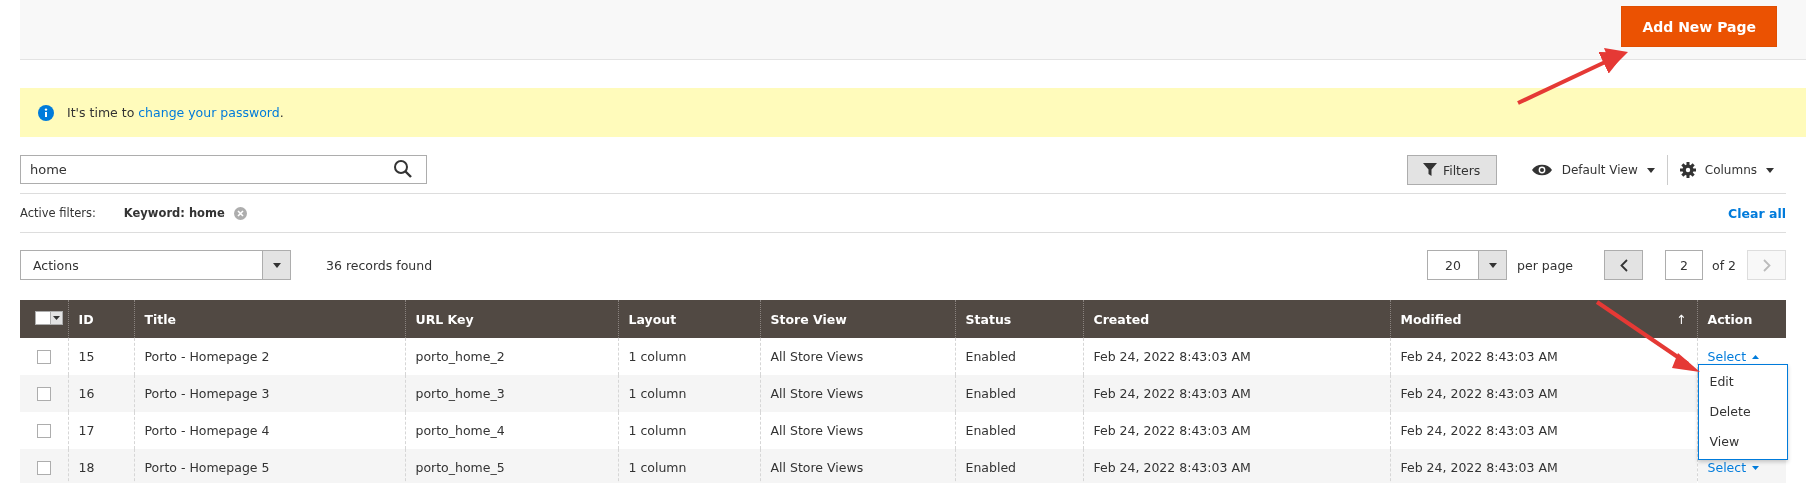  What do you see at coordinates (1592, 170) in the screenshot?
I see `view-dropdown: Default View` at bounding box center [1592, 170].